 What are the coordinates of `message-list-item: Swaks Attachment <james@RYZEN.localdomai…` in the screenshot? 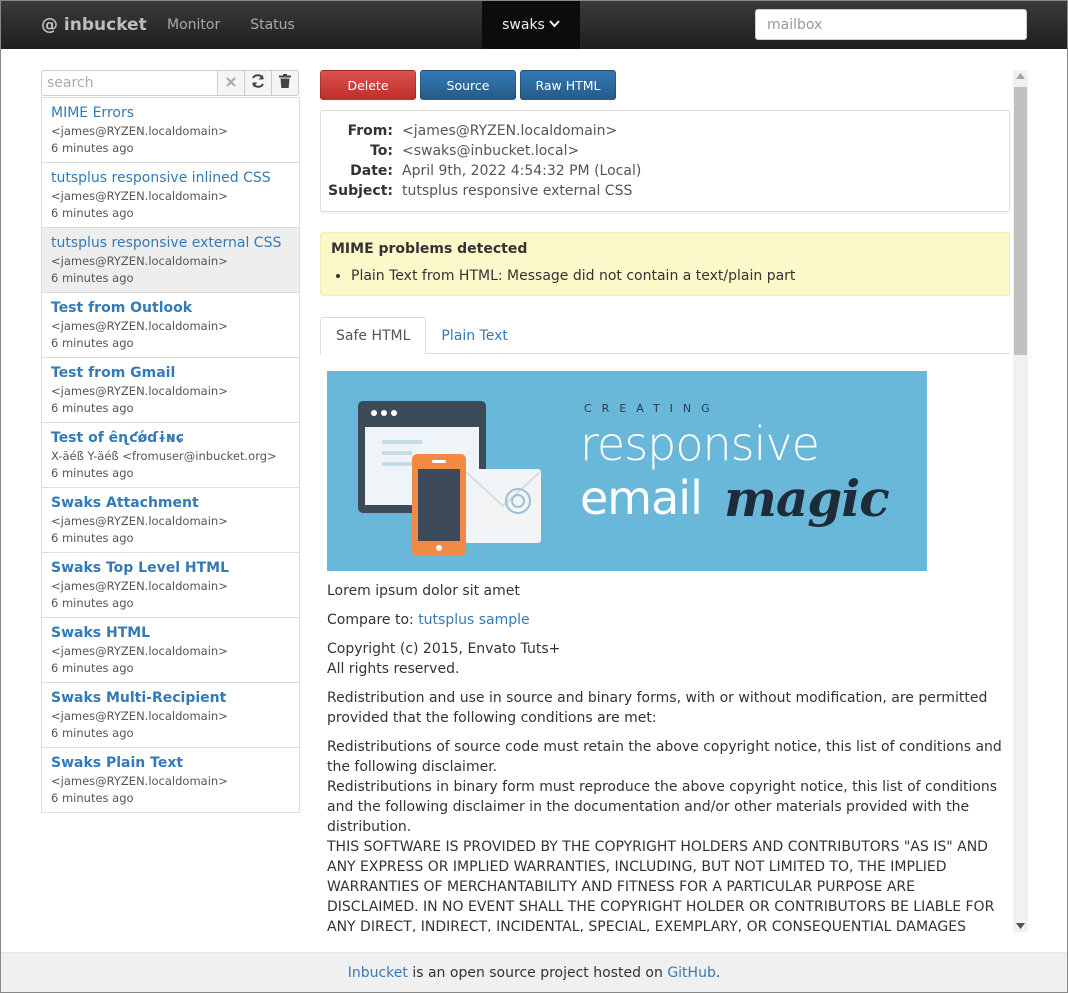 It's located at (170, 520).